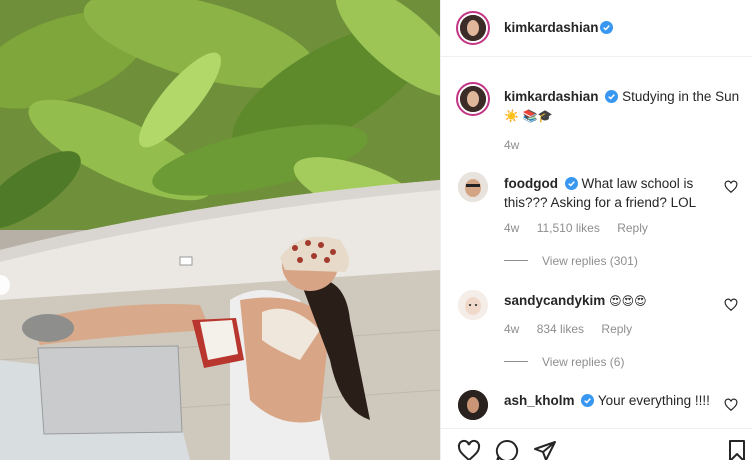 The image size is (752, 460). I want to click on caption-text: Studying in the Sun, so click(681, 96).